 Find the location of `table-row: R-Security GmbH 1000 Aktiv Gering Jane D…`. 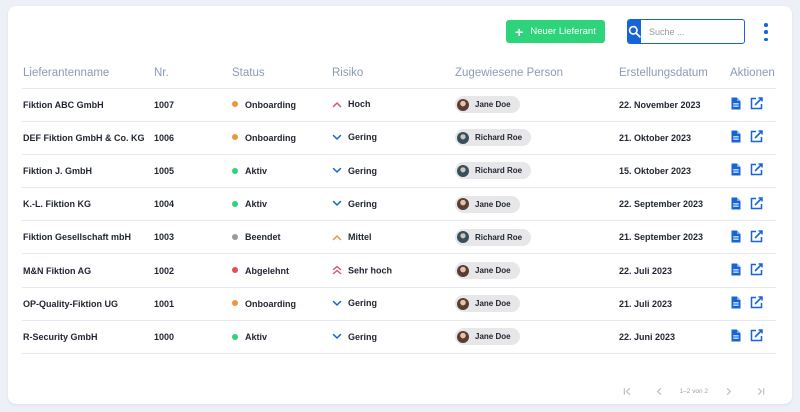

table-row: R-Security GmbH 1000 Aktiv Gering Jane D… is located at coordinates (399, 337).